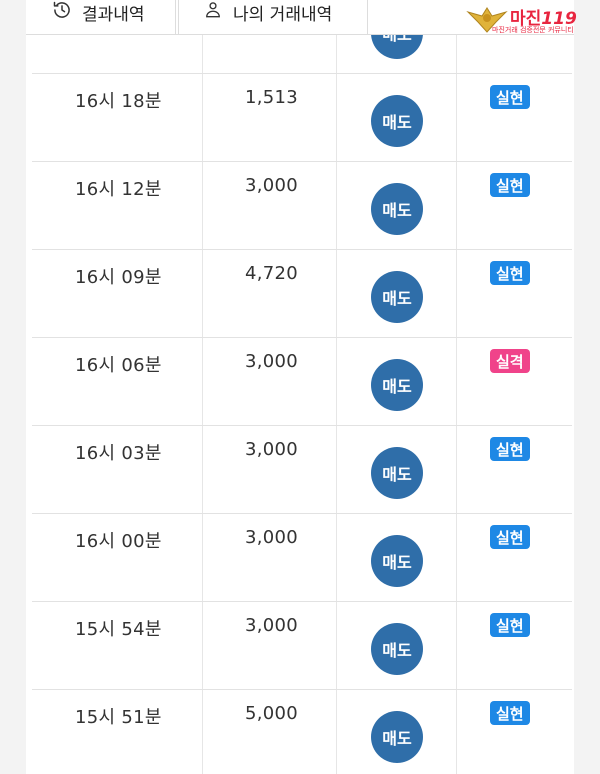  Describe the element at coordinates (272, 273) in the screenshot. I see `trade-amount: 4,720` at that location.